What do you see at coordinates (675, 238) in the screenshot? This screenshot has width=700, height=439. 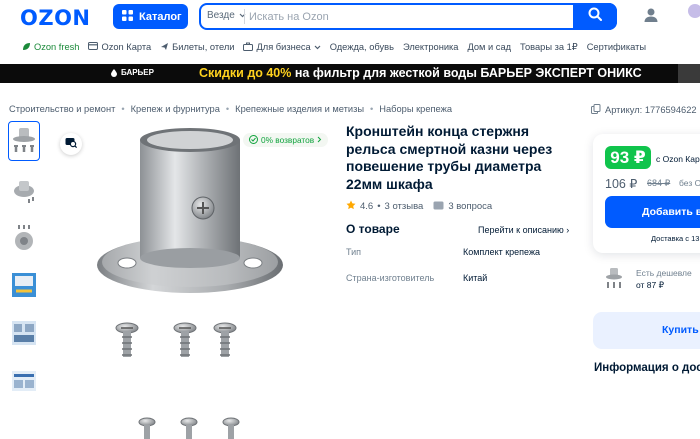 I see `delivery-info: Доставка с 13` at bounding box center [675, 238].